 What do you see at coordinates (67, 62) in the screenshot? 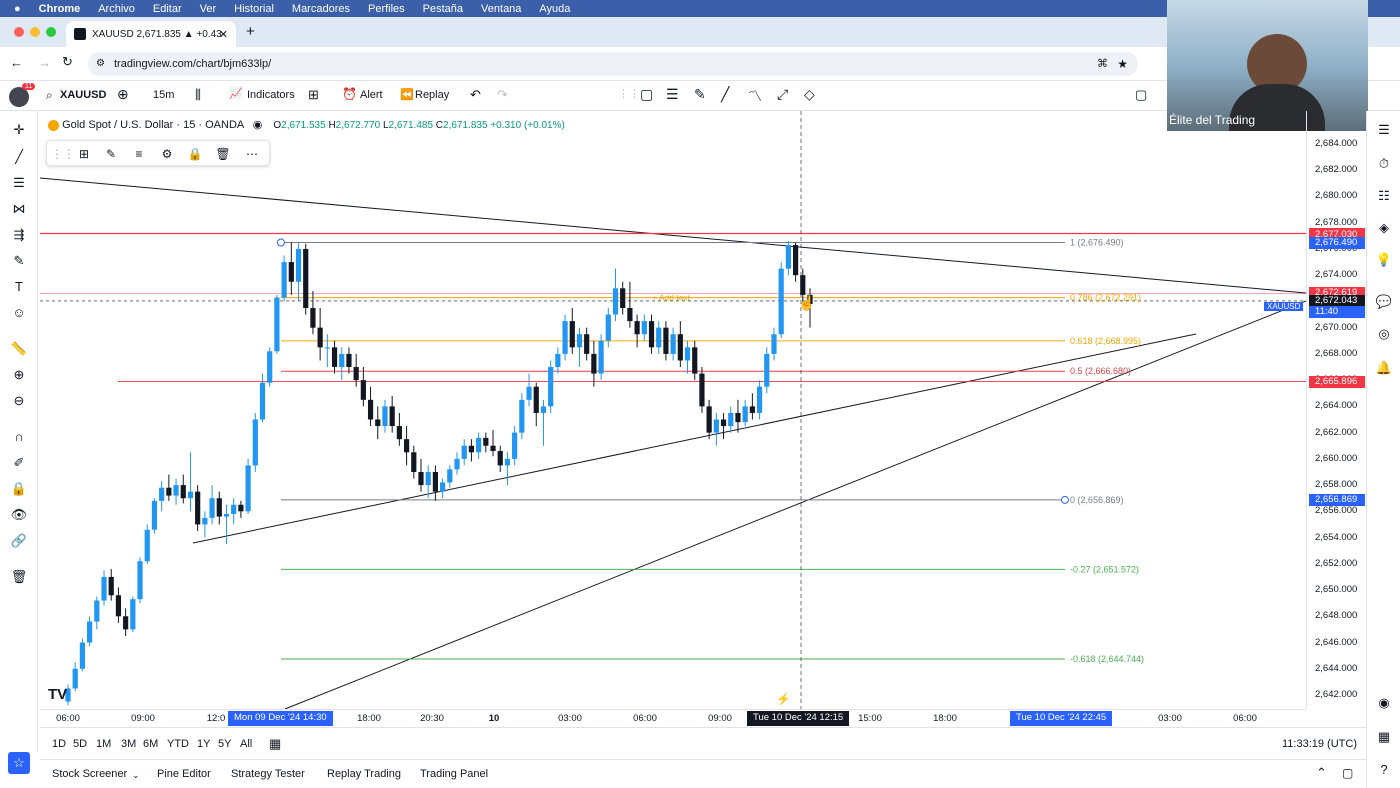
I see `reload-icon: ↻` at bounding box center [67, 62].